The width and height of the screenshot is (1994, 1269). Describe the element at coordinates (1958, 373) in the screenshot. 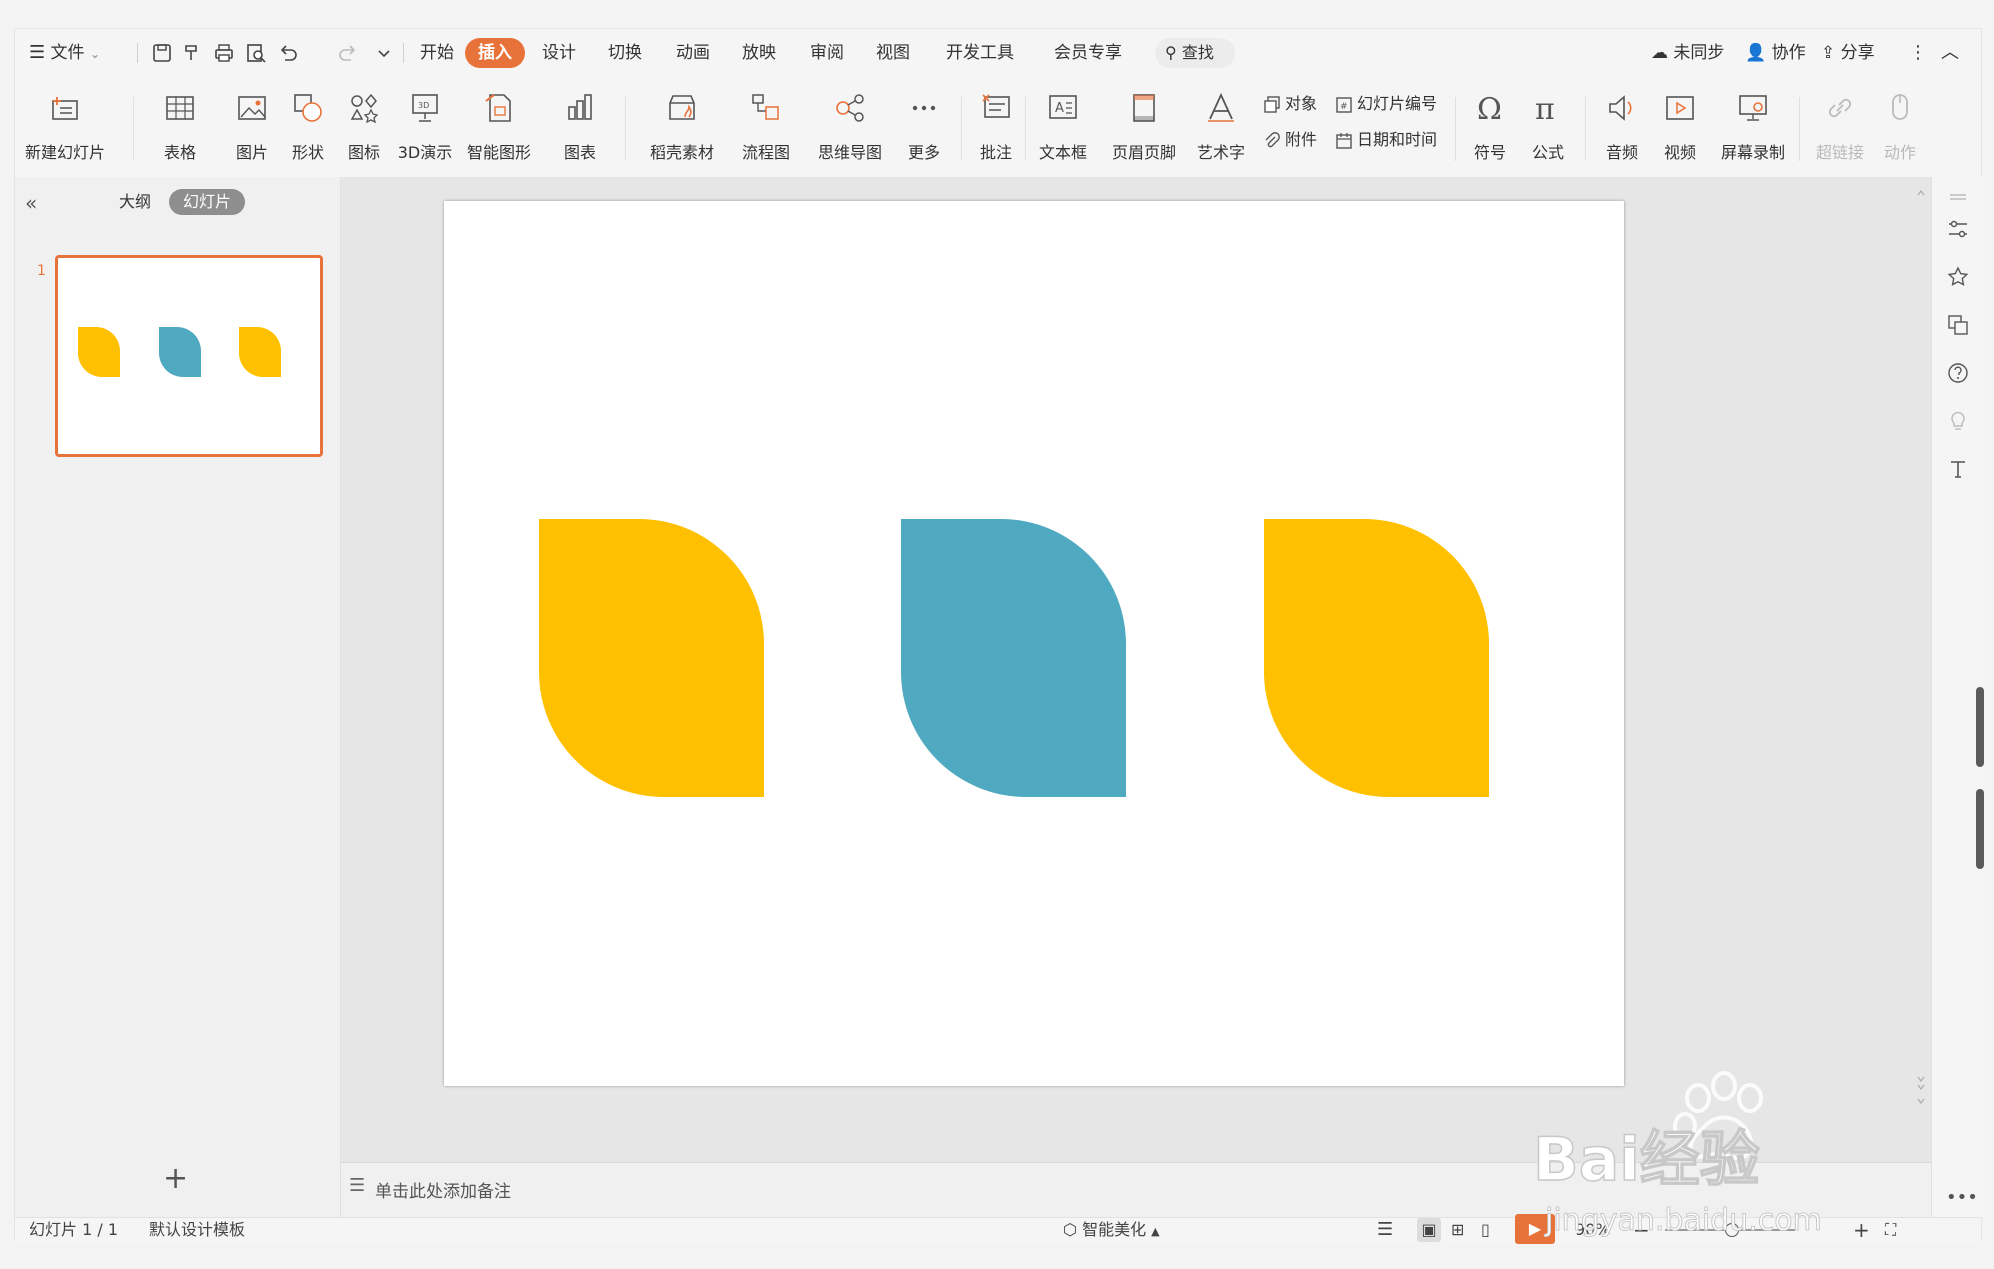

I see `help-icon` at that location.